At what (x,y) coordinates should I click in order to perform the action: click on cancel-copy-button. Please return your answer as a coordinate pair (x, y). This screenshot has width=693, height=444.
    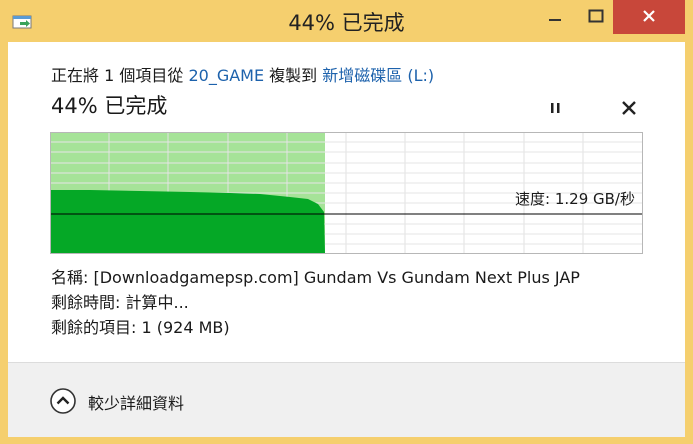
    Looking at the image, I should click on (629, 108).